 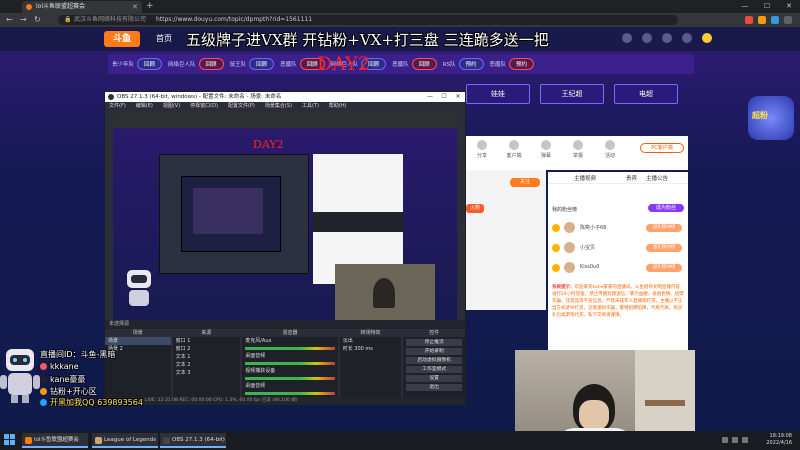 What do you see at coordinates (498, 94) in the screenshot?
I see `team-block: 娃娃` at bounding box center [498, 94].